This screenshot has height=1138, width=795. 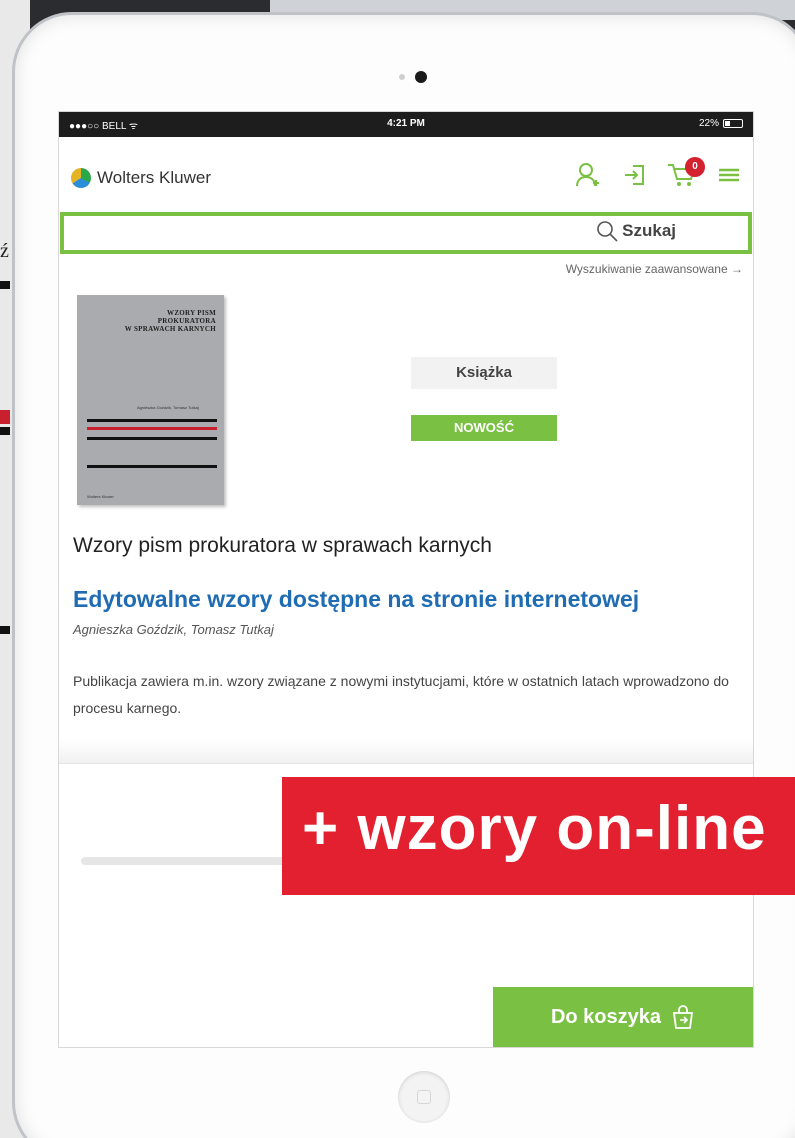 I want to click on battery-percent: 22%, so click(x=708, y=123).